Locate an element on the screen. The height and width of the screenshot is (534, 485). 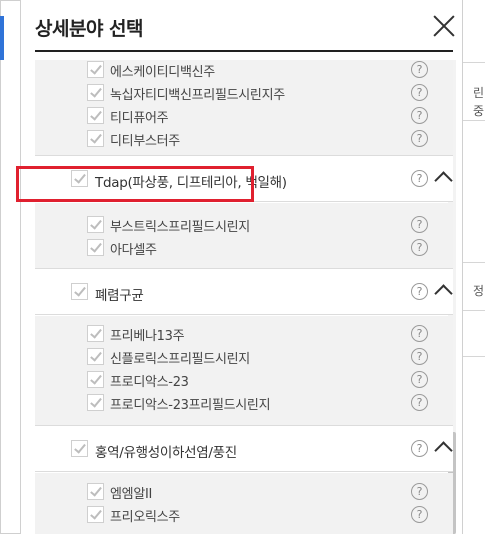
item-label: 부스트릭스프리필드시린지 is located at coordinates (180, 227).